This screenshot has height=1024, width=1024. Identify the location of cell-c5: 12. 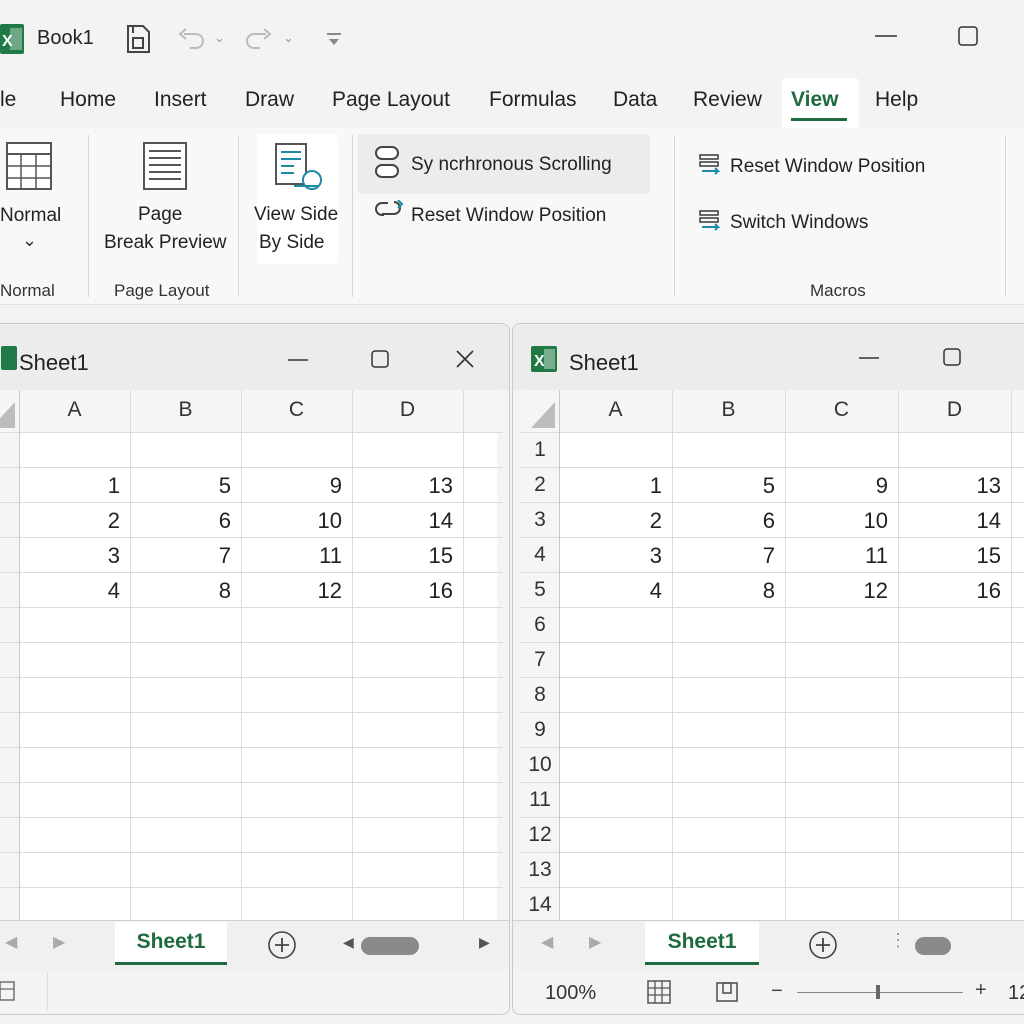
(841, 591).